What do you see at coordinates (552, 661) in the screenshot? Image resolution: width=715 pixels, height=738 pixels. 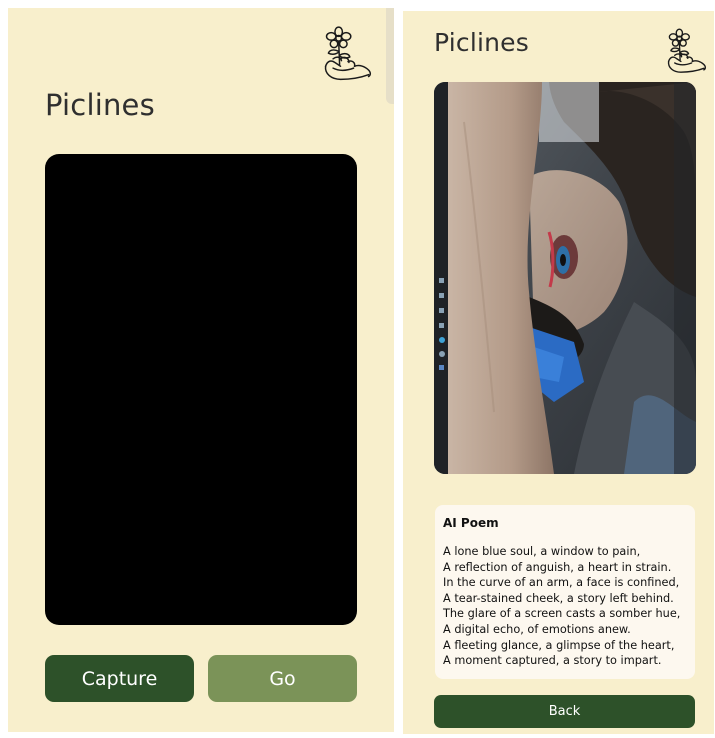 I see `poem-line: A moment captured, a story to impart.` at bounding box center [552, 661].